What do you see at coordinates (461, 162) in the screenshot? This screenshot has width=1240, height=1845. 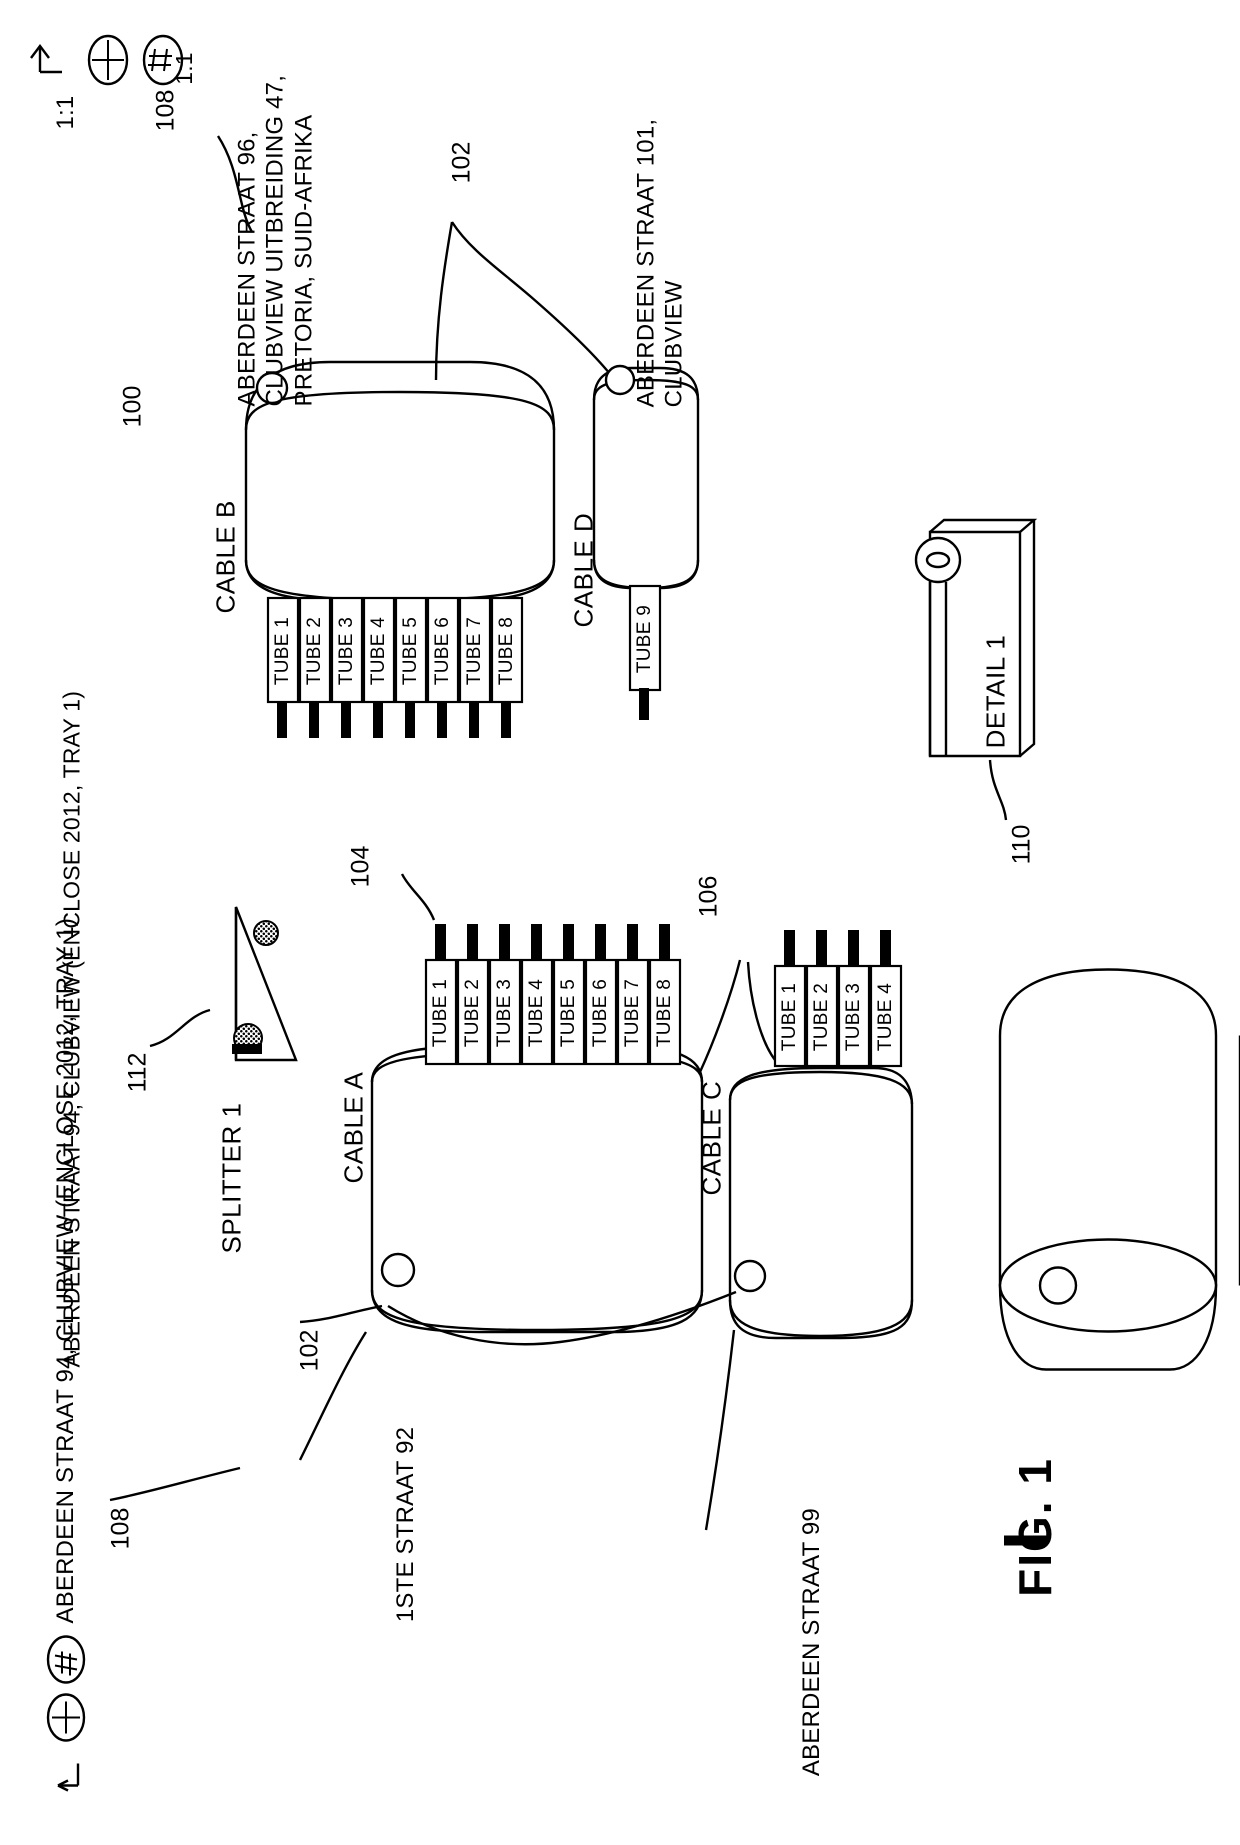 I see `ref-102-top: 102` at bounding box center [461, 162].